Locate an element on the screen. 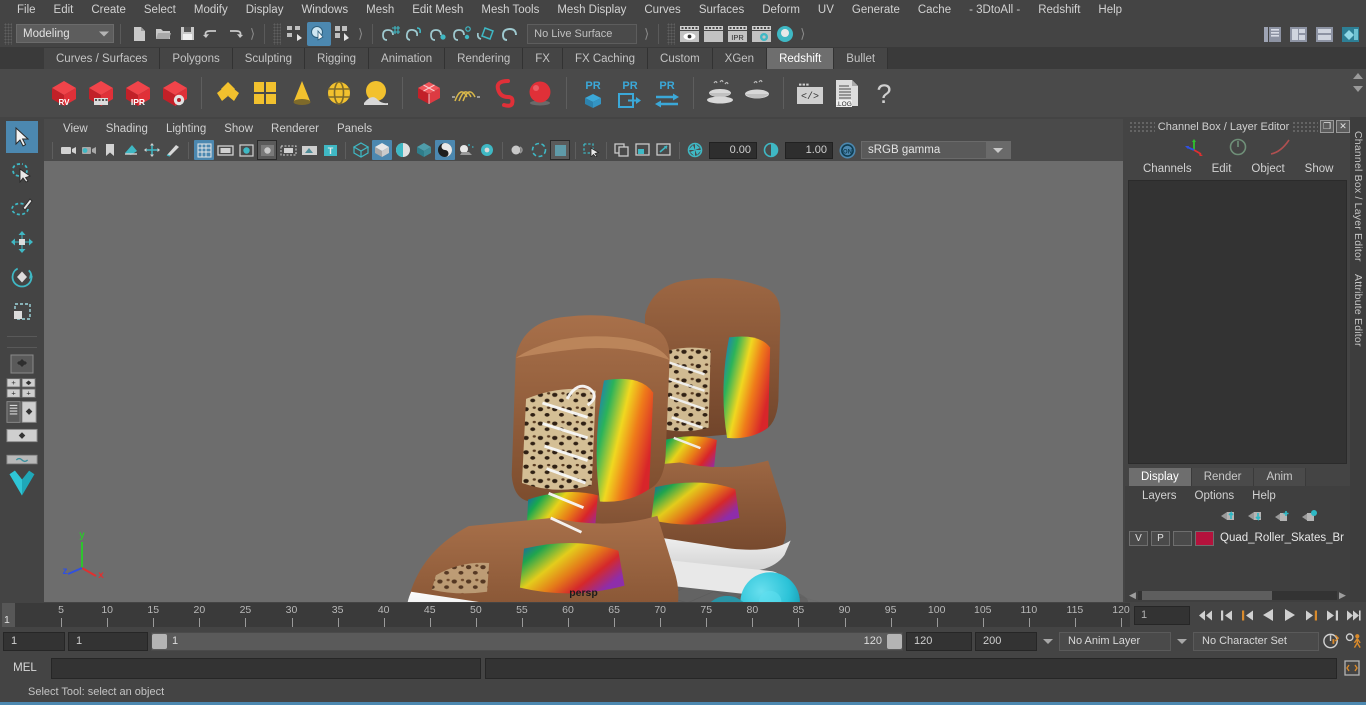 Image resolution: width=1366 pixels, height=705 pixels. shelf-tab-rendering: Rendering is located at coordinates (484, 58).